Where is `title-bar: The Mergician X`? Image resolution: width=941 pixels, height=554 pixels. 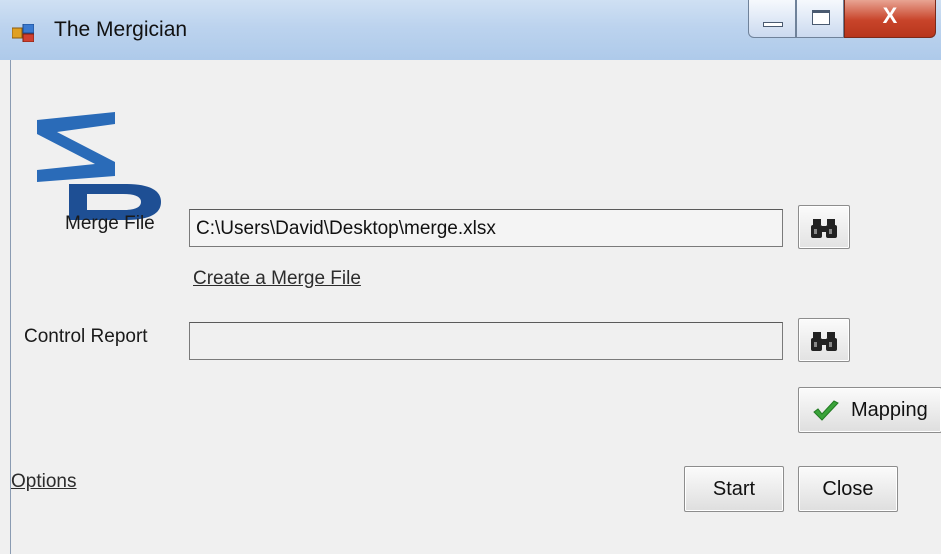 title-bar: The Mergician X is located at coordinates (470, 30).